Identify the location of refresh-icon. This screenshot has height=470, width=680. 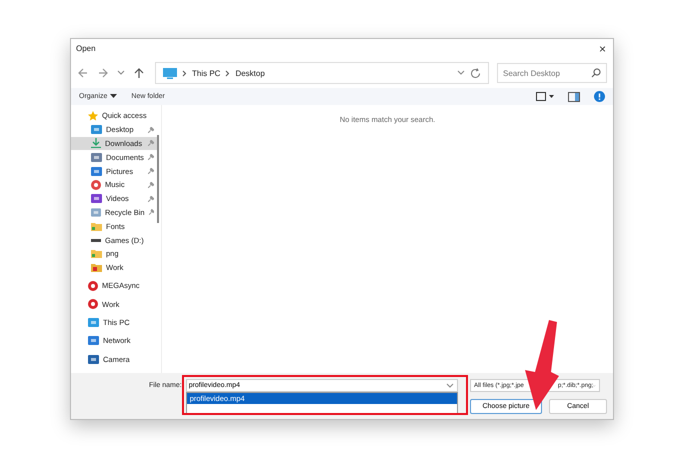
(475, 73).